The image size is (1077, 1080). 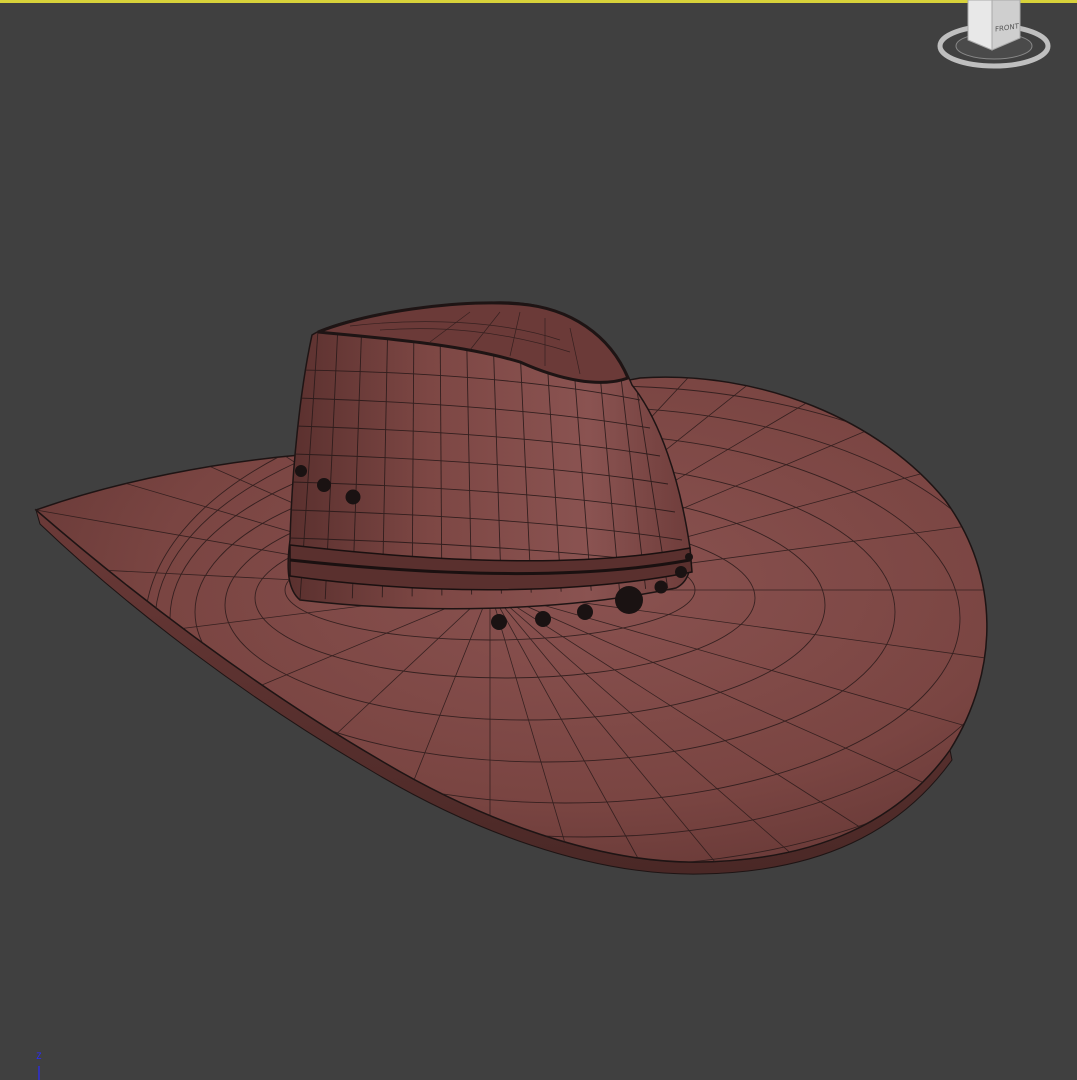 I want to click on z-axis-label: Z, so click(x=39, y=1057).